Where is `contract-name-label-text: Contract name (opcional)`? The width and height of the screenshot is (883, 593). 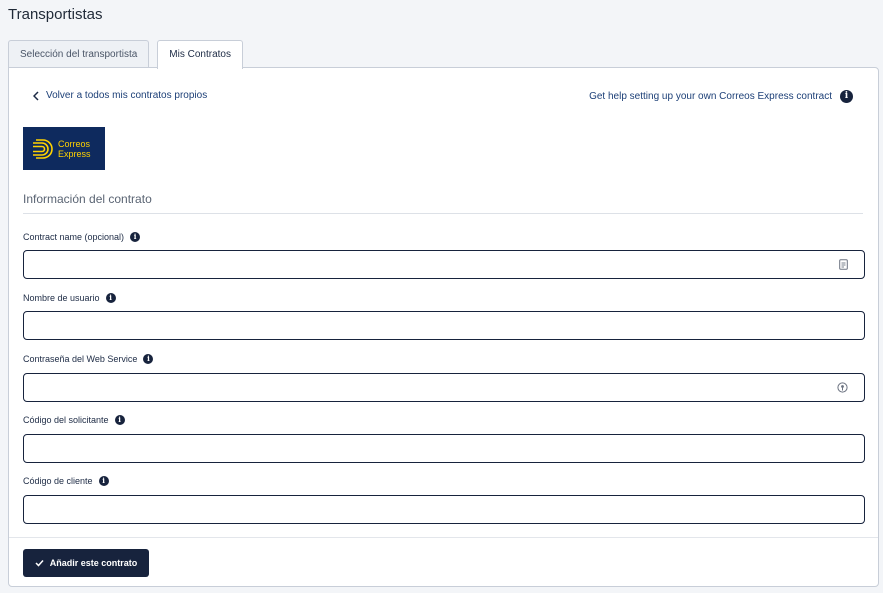 contract-name-label-text: Contract name (opcional) is located at coordinates (74, 237).